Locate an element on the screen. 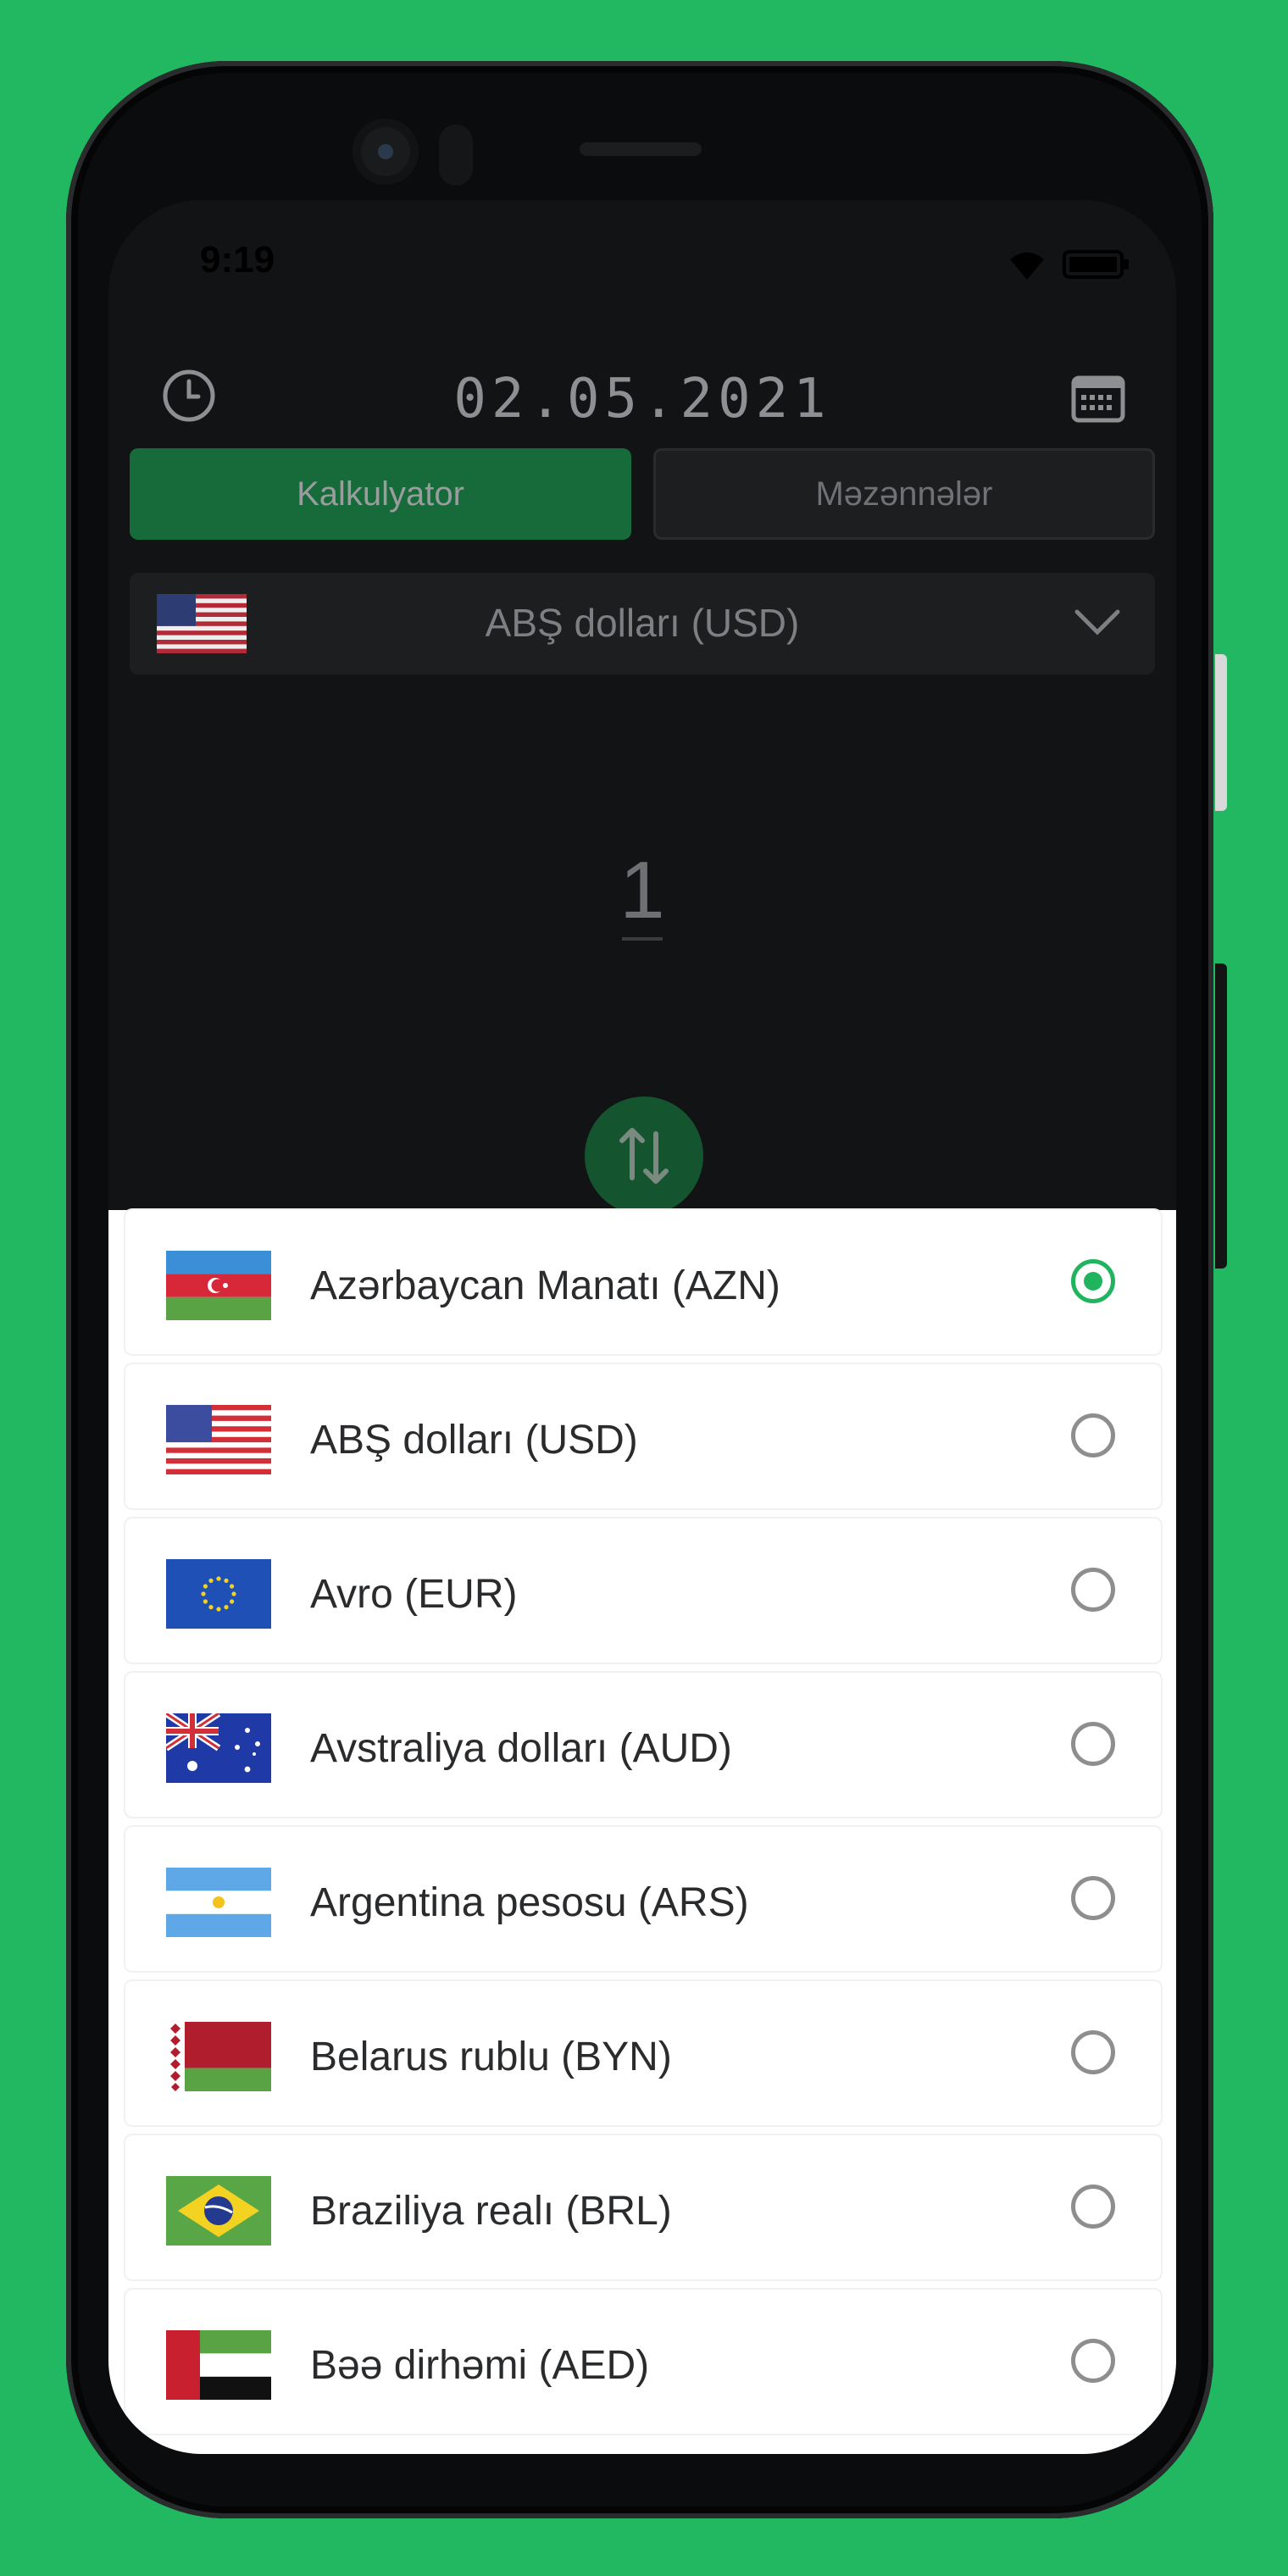  uae-flag-icon is located at coordinates (218, 2365).